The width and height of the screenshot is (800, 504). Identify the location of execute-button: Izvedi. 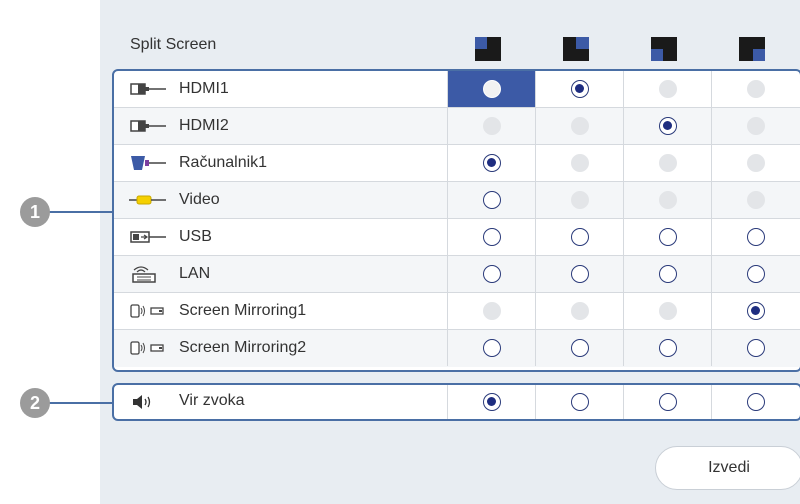
(727, 468).